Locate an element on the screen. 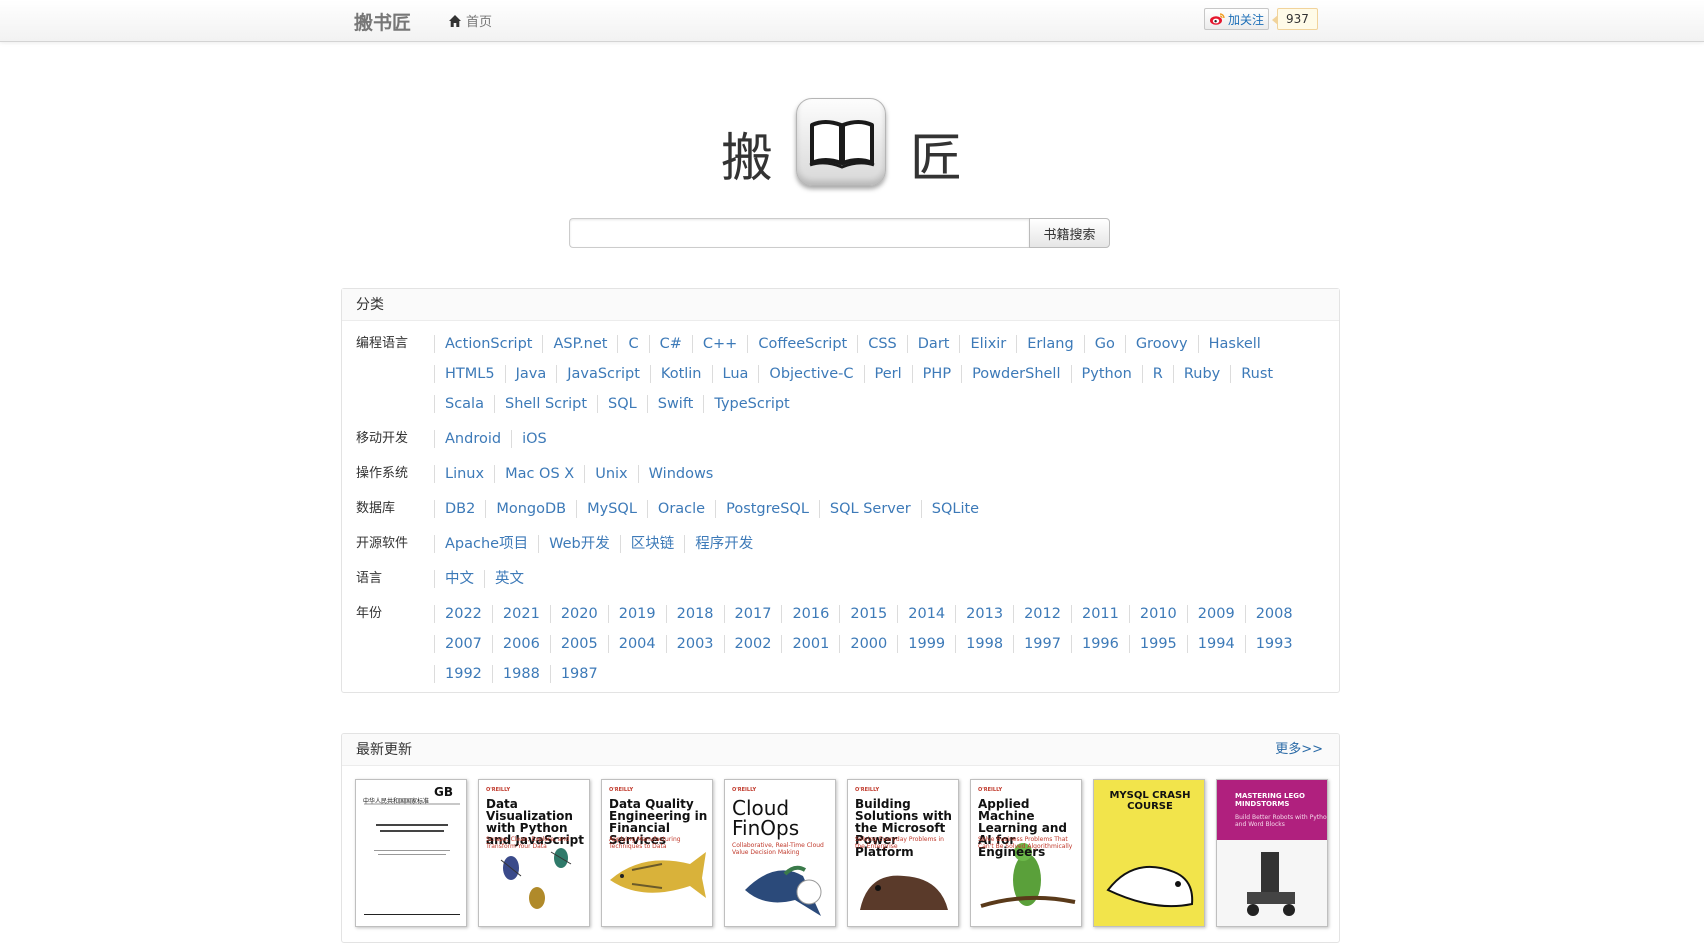 The image size is (1704, 943). category-link: 2011 is located at coordinates (1099, 614).